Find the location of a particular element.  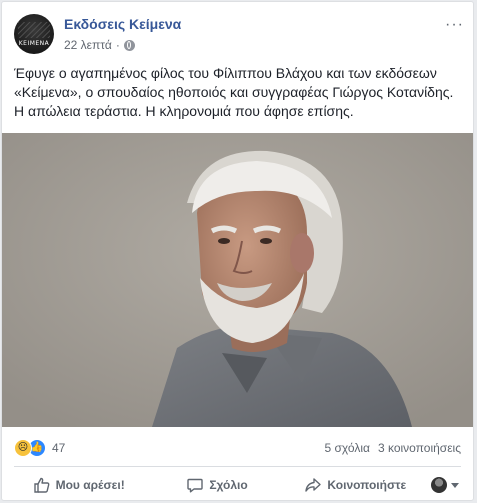

globe-icon is located at coordinates (129, 45).